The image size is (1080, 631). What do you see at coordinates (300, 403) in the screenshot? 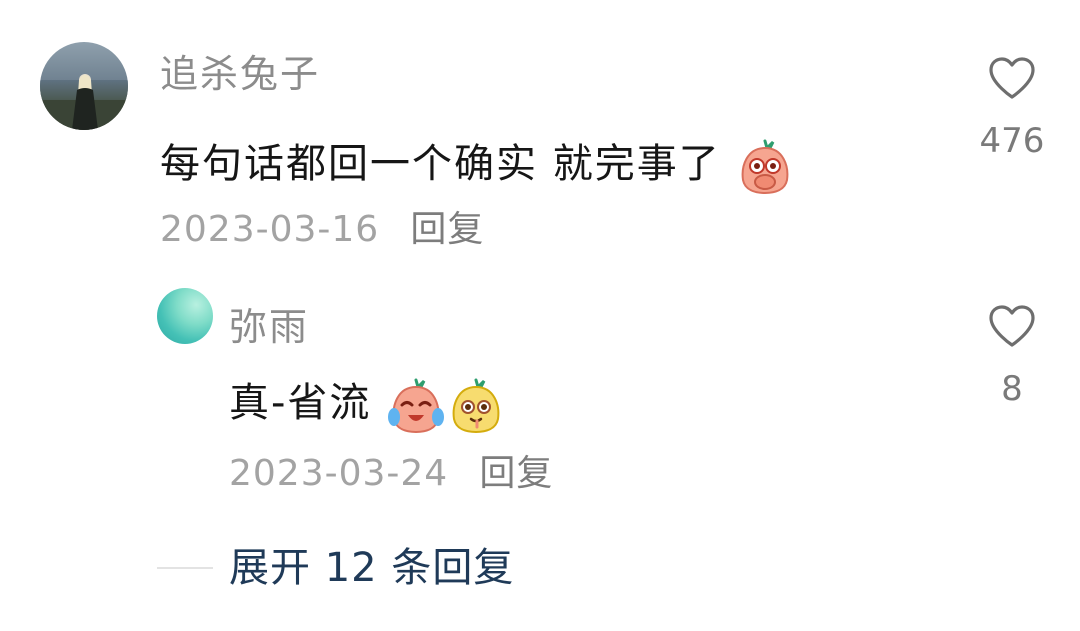
I see `reply-text: 真-省流` at bounding box center [300, 403].